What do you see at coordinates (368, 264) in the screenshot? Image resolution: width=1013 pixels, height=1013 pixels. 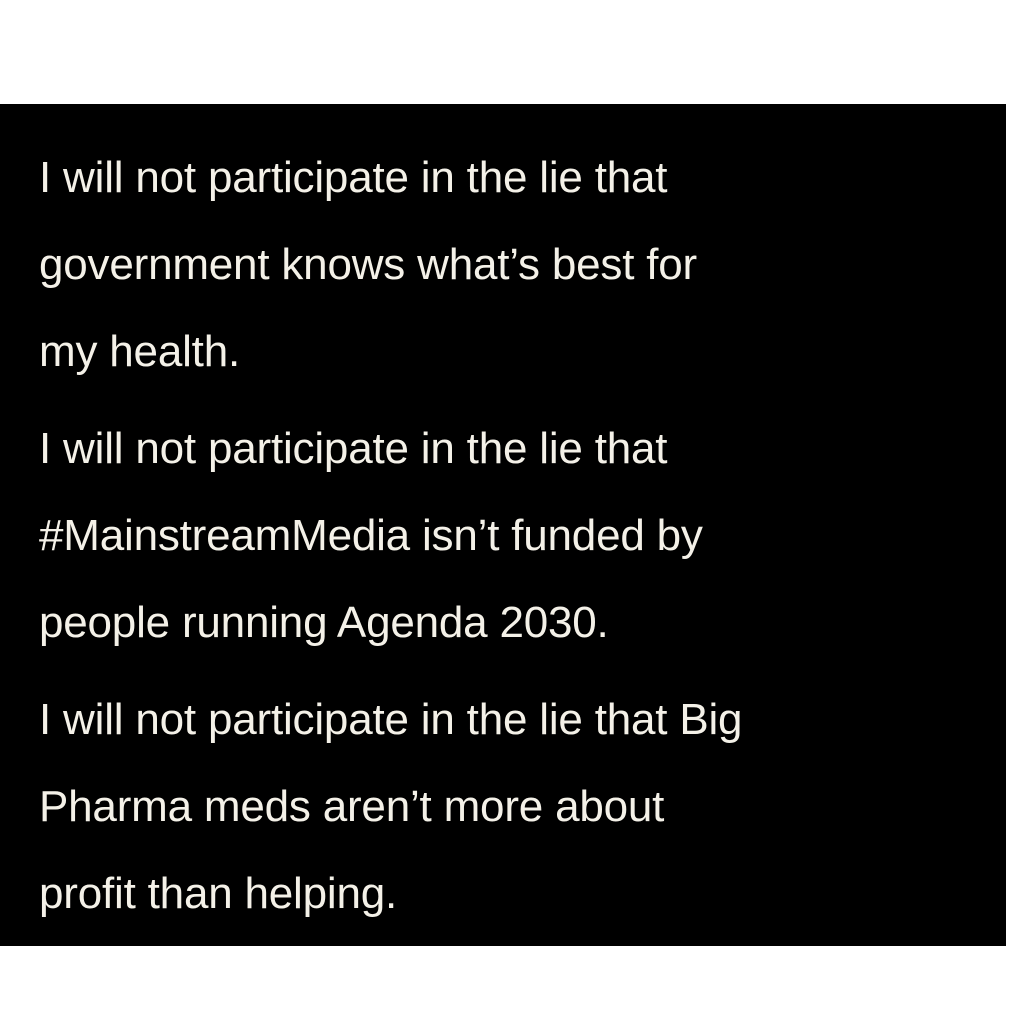 I see `text-line: government knows what’s best for` at bounding box center [368, 264].